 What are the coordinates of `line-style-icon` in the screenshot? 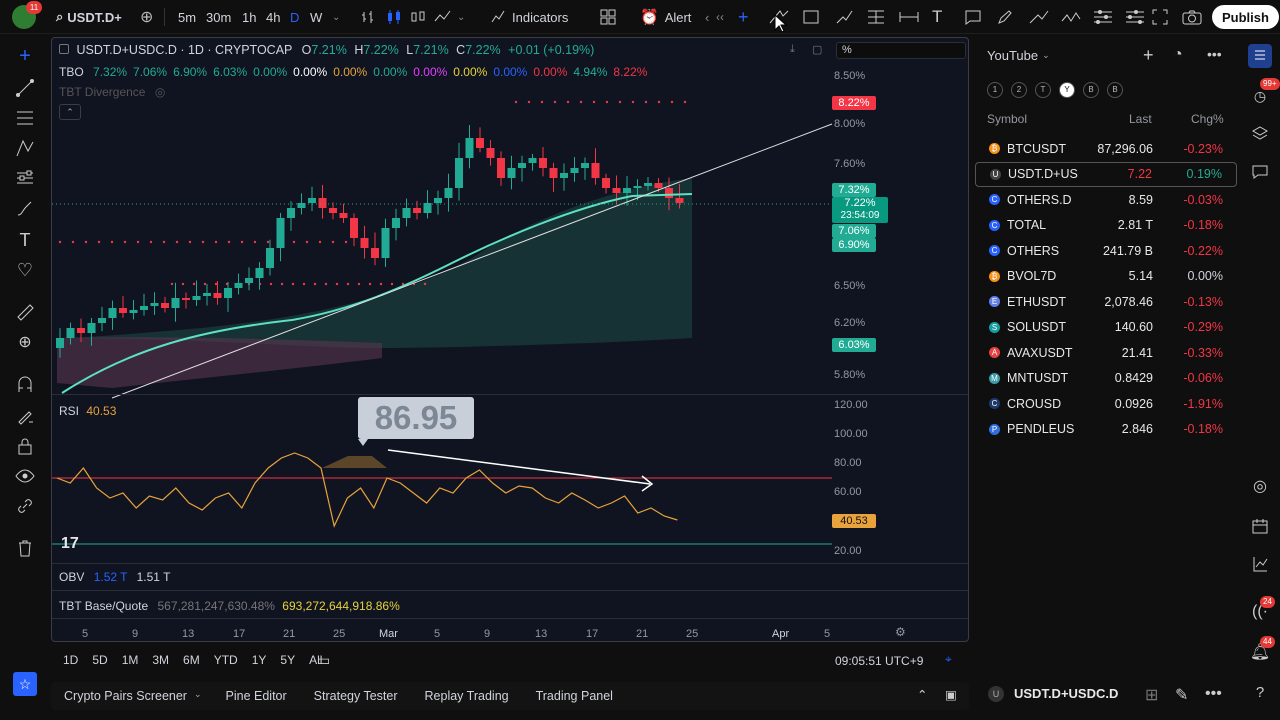 It's located at (444, 17).